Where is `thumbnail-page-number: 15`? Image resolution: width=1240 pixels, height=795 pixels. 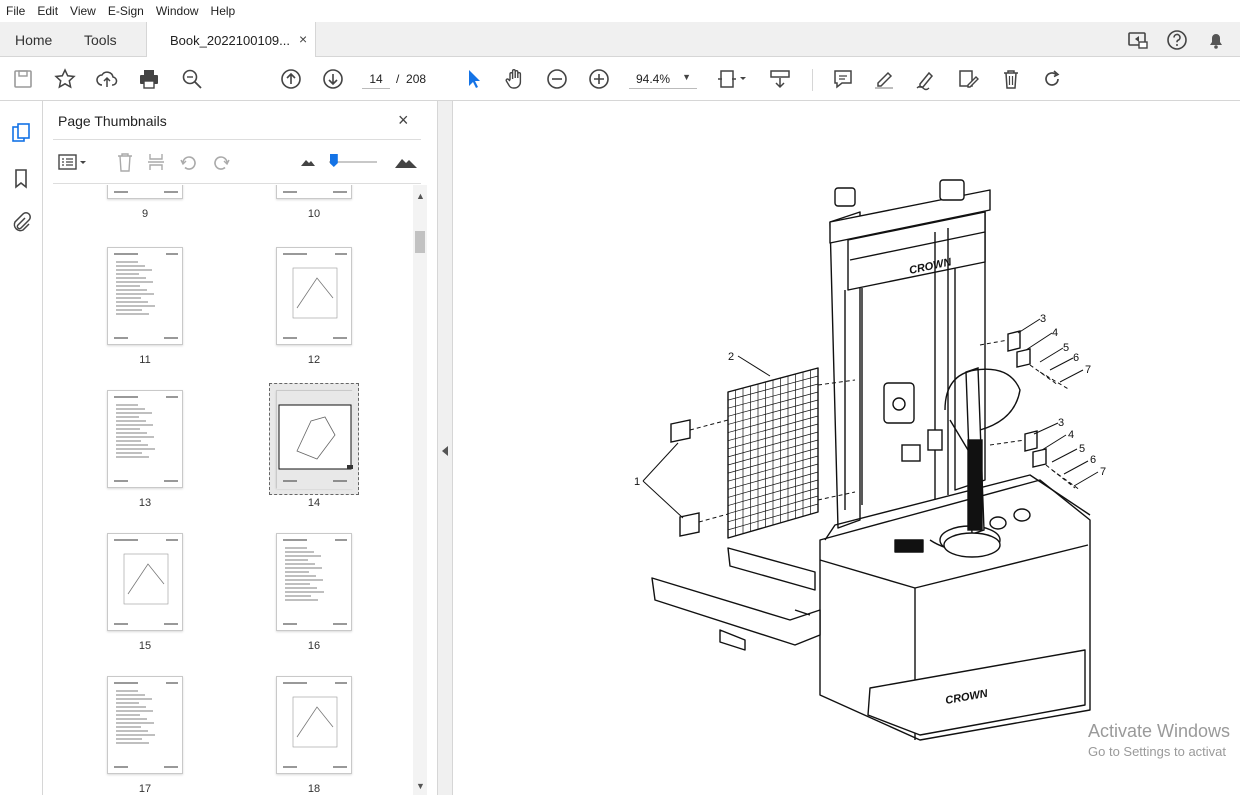
thumbnail-page-number: 15 is located at coordinates (145, 646).